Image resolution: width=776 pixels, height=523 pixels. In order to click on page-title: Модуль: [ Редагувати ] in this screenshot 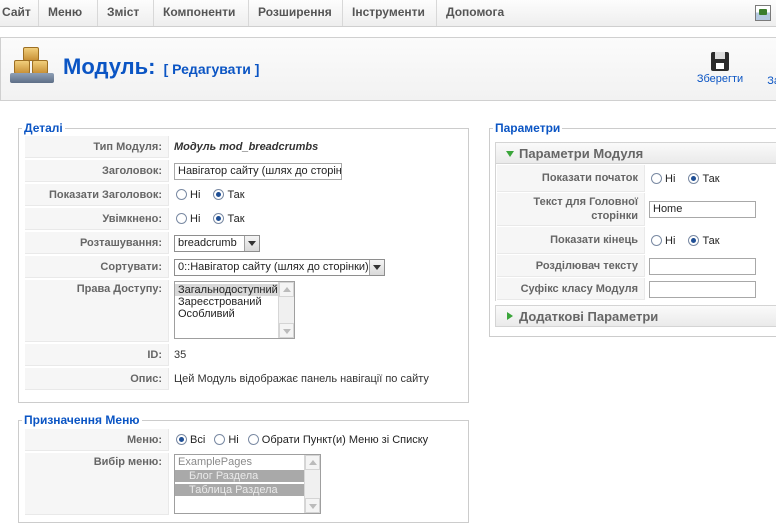, I will do `click(161, 67)`.